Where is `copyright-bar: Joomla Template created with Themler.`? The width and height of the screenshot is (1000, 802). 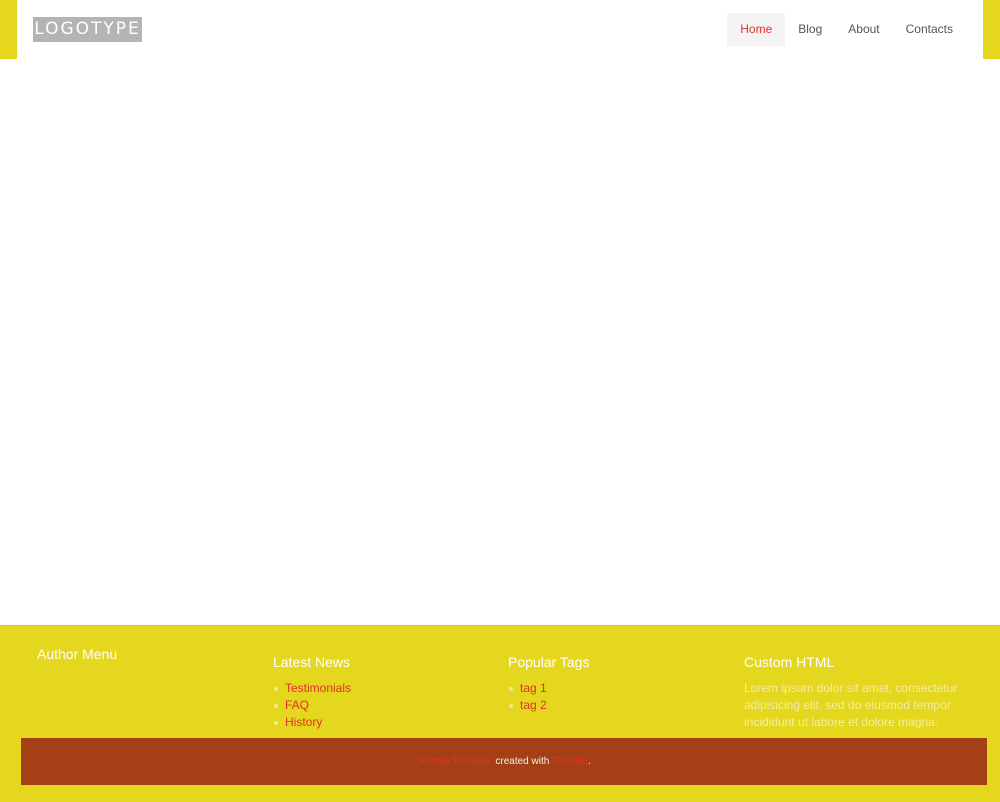 copyright-bar: Joomla Template created with Themler. is located at coordinates (504, 761).